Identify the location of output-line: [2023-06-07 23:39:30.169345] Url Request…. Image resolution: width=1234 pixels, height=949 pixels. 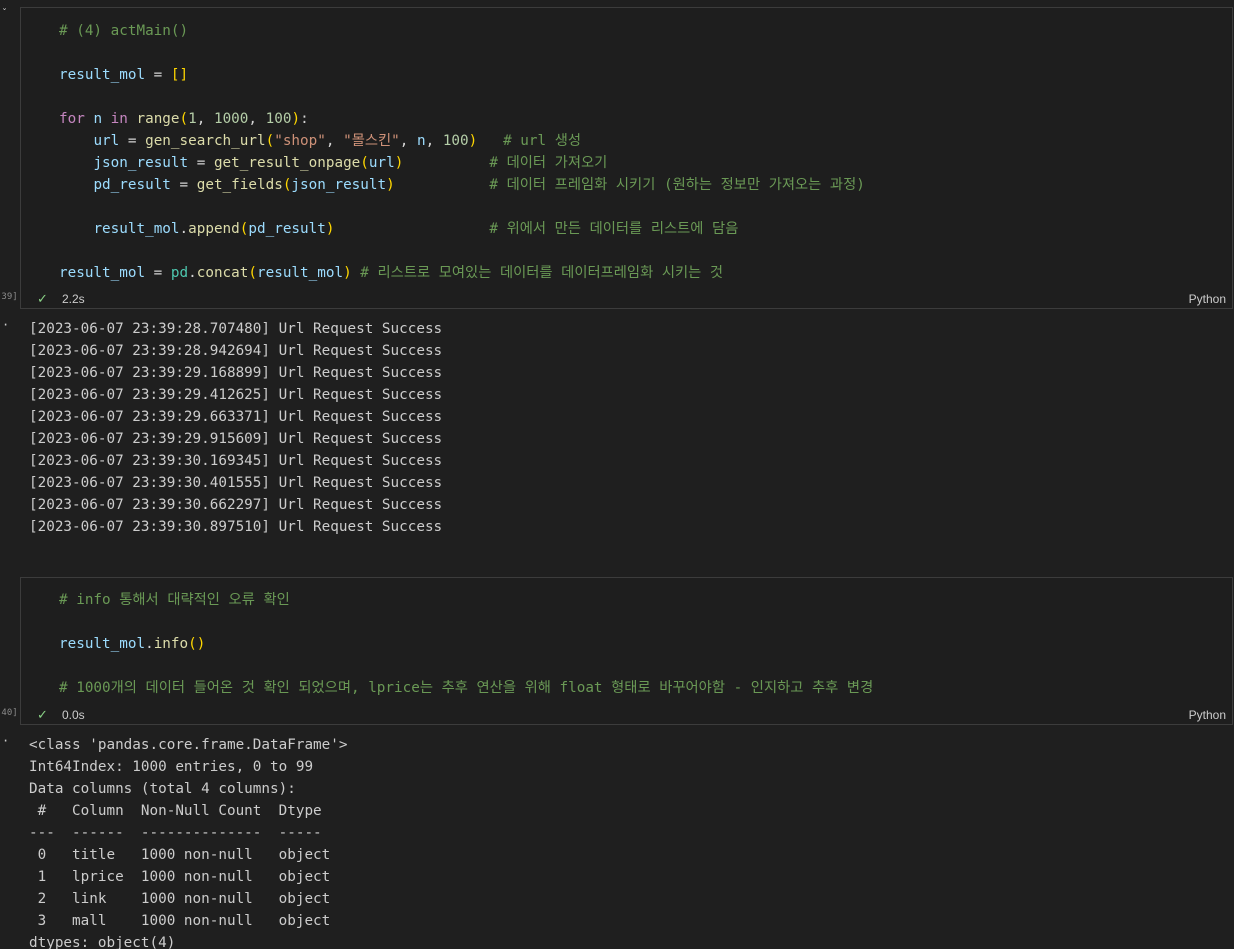
(236, 461).